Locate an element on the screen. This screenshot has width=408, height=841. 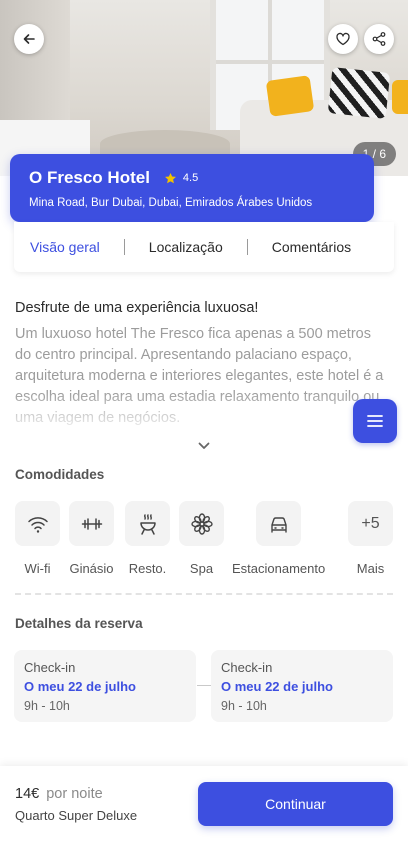
amenities-title: Comodidades is located at coordinates (60, 474).